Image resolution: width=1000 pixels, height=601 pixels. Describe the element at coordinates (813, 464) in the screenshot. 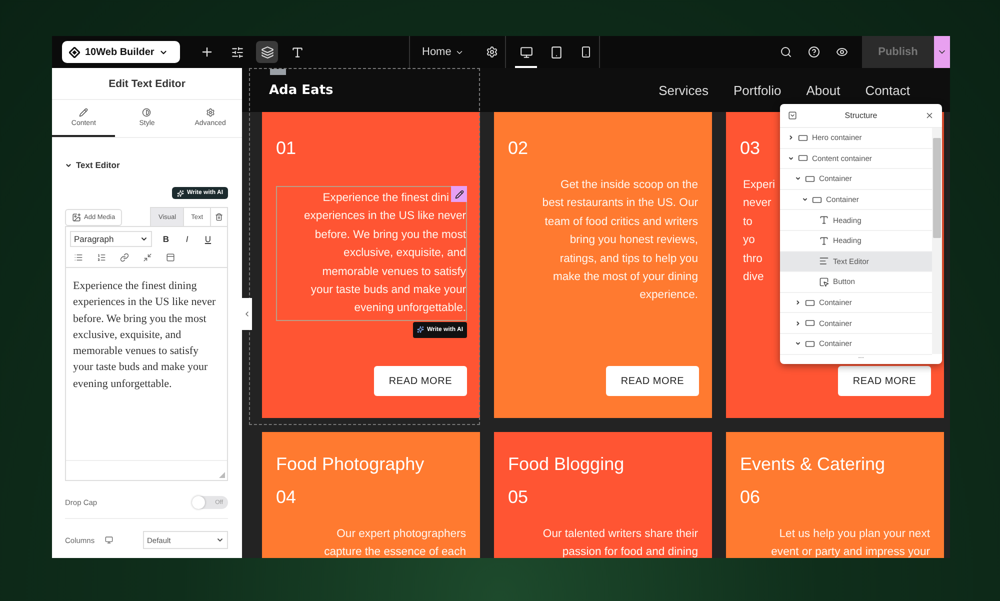

I see `card-heading: Events & Catering` at that location.